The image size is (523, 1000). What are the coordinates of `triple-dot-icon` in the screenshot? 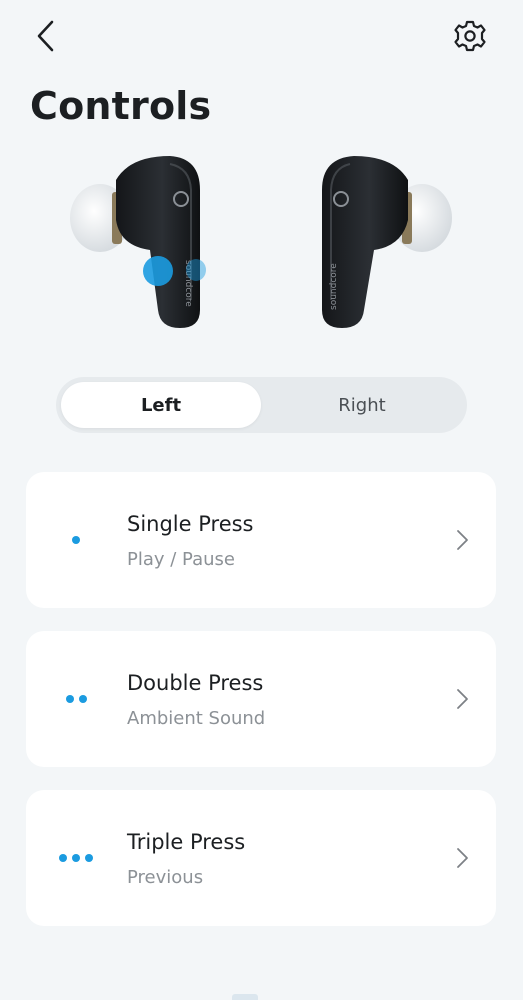 It's located at (76, 858).